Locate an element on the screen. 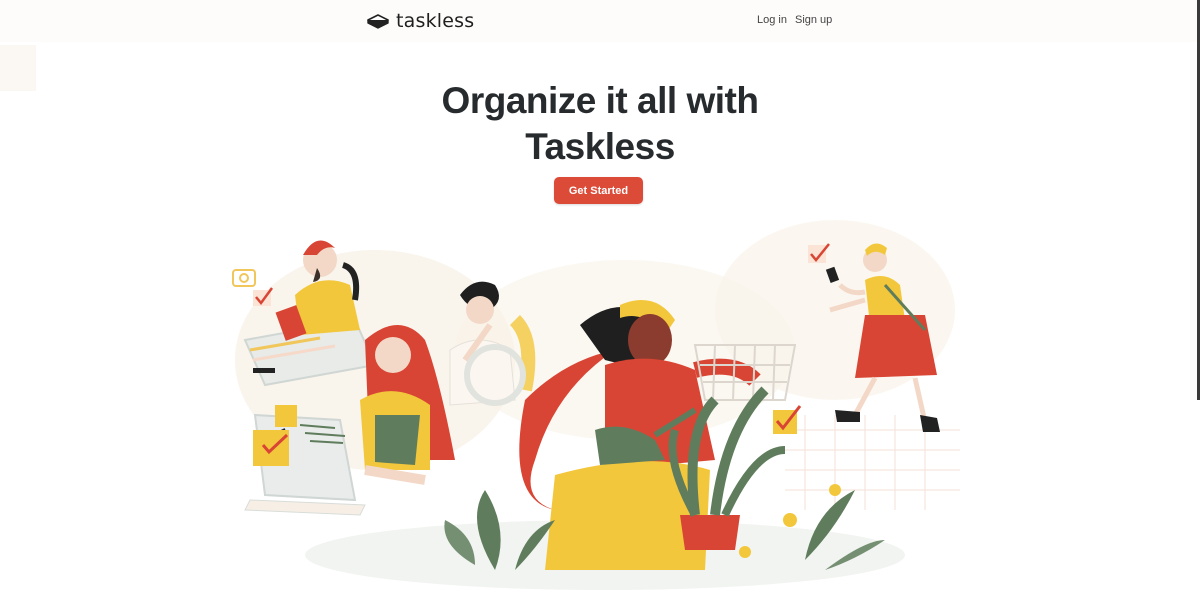 The image size is (1200, 605). checkbox-checked-icon is located at coordinates (263, 296).